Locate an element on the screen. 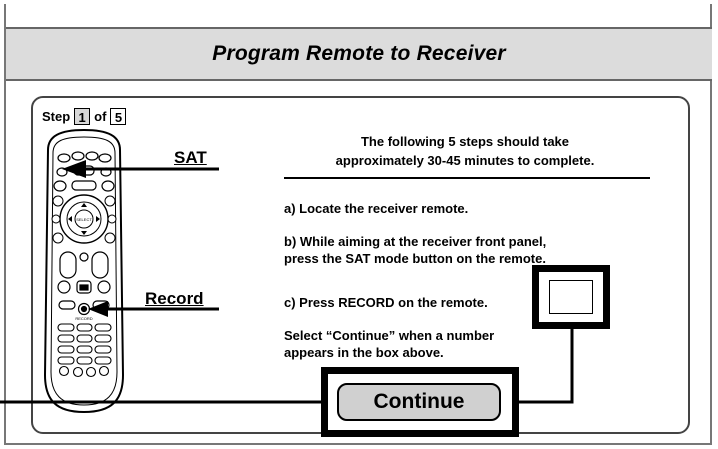  instruction-a: a) Locate the receiver remote. is located at coordinates (376, 208).